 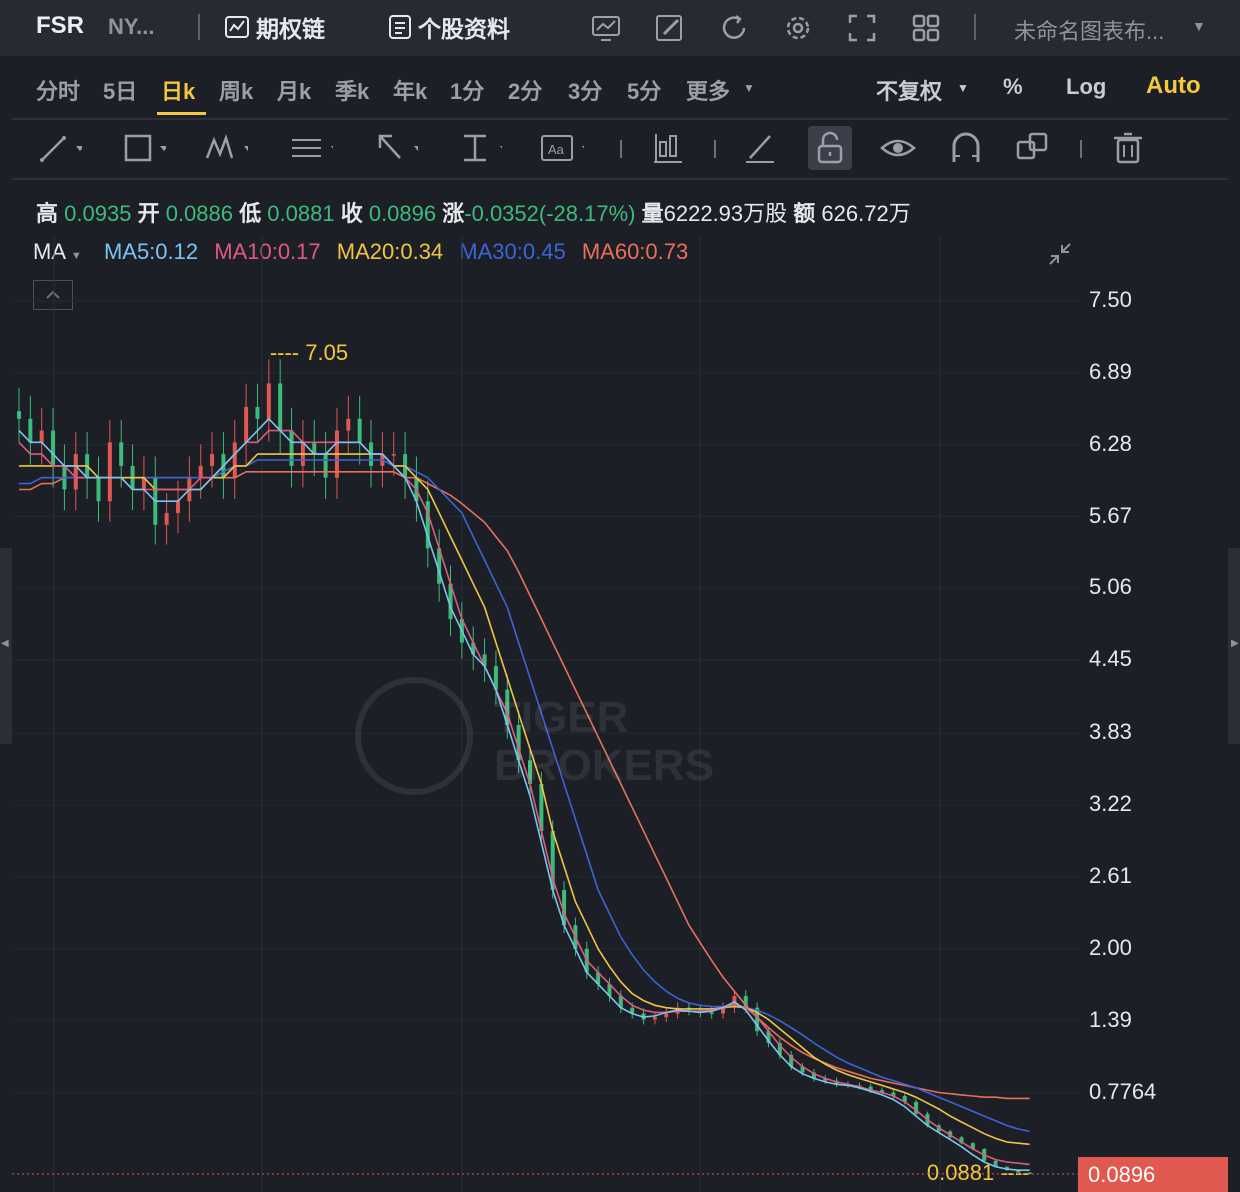 I want to click on adjust-dropdown: 不复权, so click(x=909, y=90).